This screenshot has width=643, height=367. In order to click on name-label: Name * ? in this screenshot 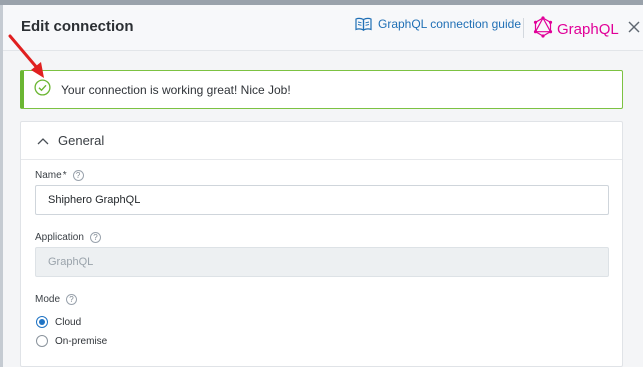, I will do `click(59, 175)`.